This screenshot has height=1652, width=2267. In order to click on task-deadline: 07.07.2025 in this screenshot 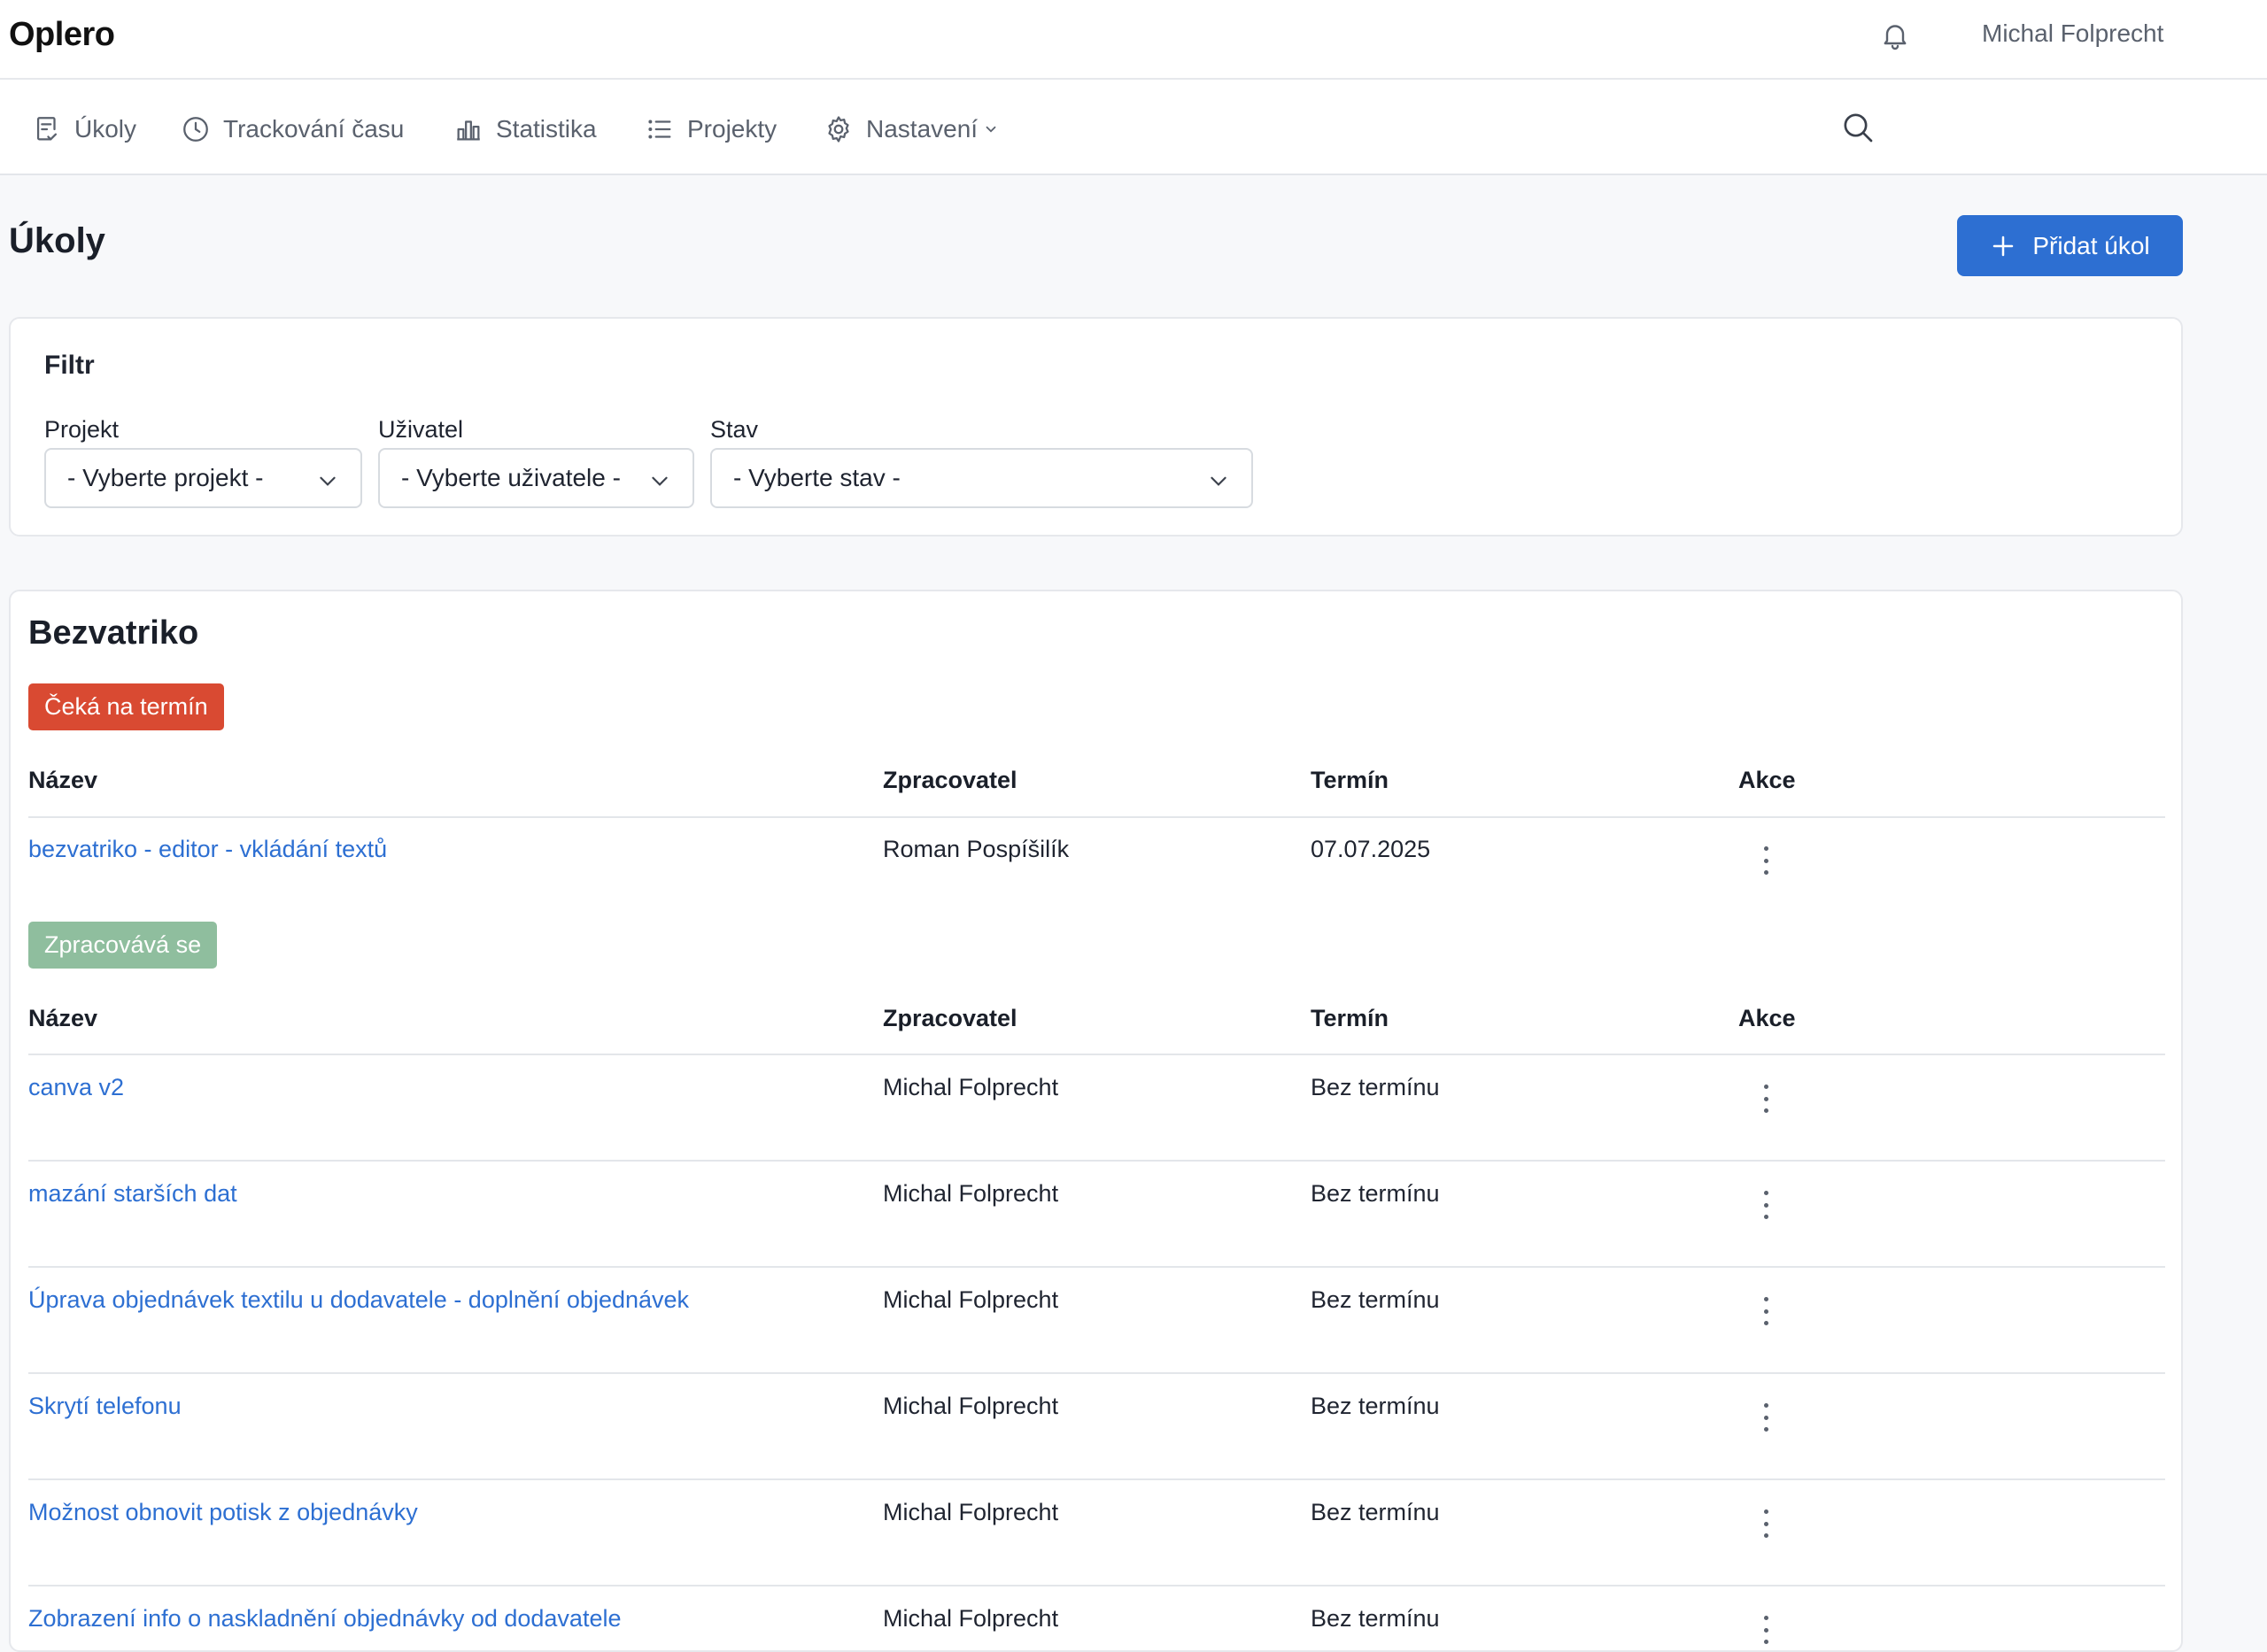, I will do `click(1371, 849)`.